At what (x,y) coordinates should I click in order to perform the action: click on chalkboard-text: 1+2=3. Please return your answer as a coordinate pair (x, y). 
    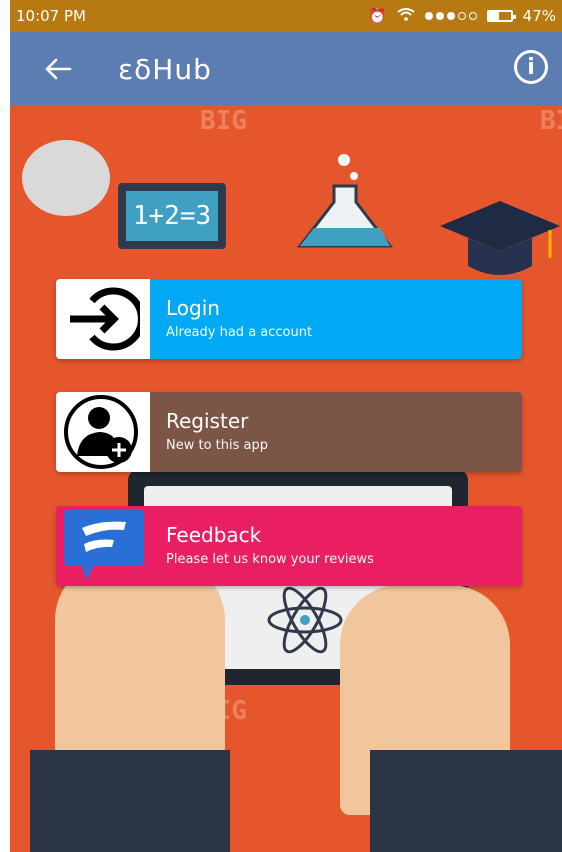
    Looking at the image, I should click on (172, 216).